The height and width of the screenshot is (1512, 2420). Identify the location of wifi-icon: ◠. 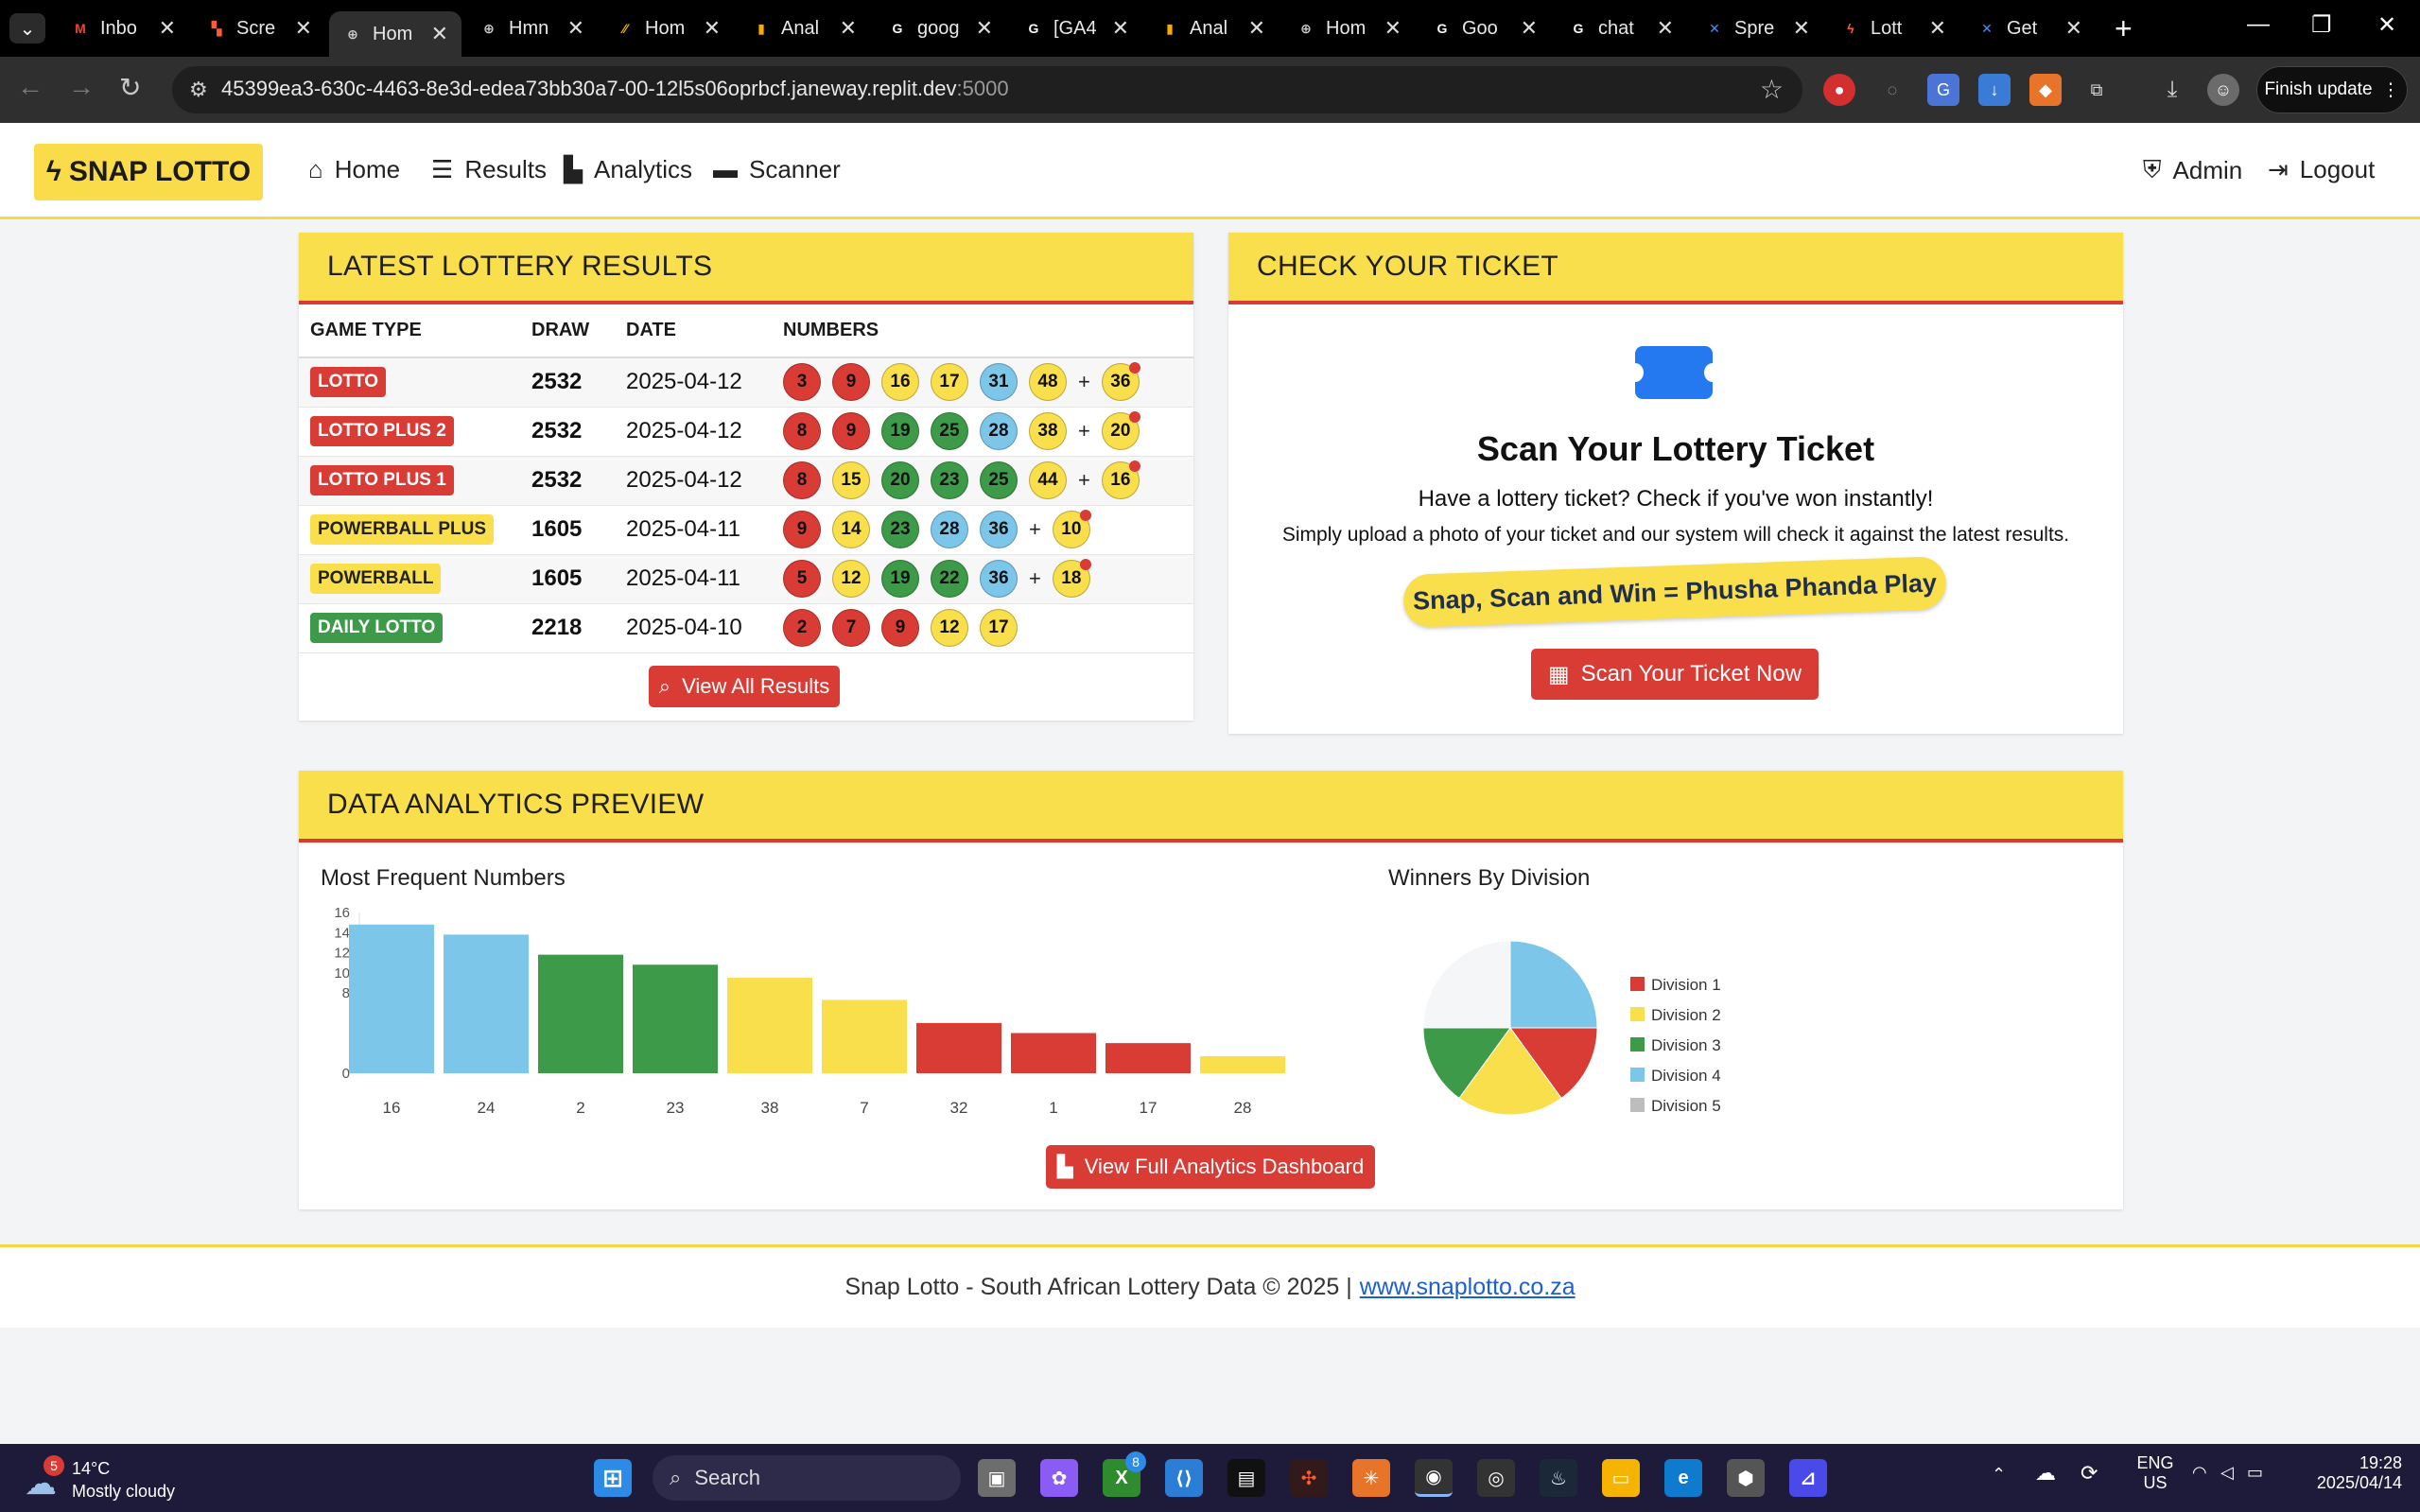
(2199, 1473).